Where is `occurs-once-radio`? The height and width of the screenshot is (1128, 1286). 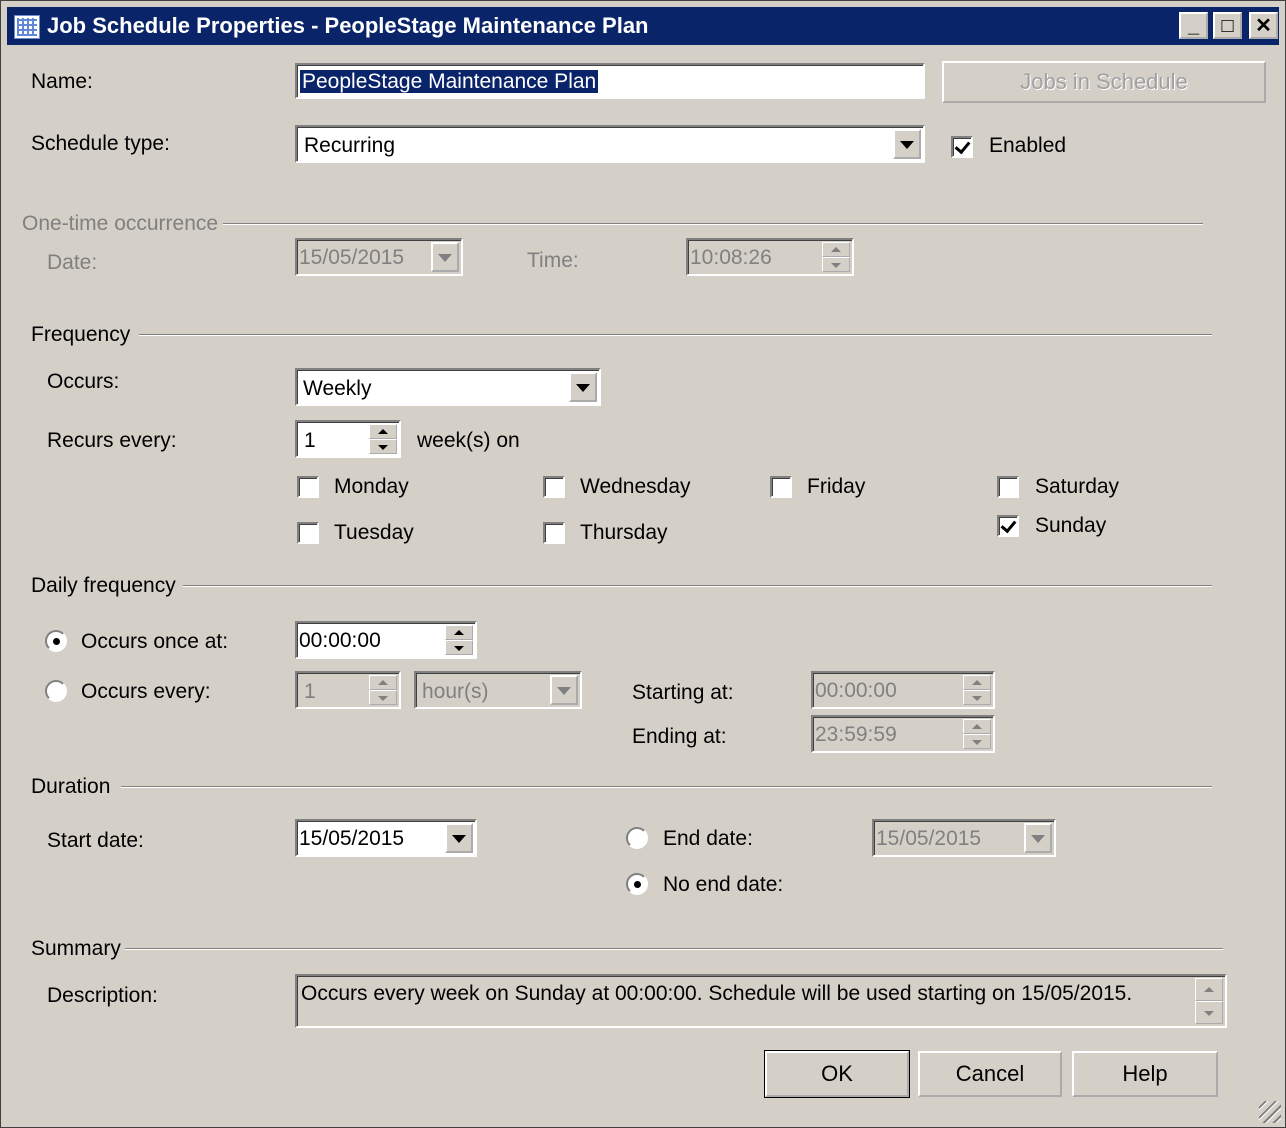
occurs-once-radio is located at coordinates (56, 641).